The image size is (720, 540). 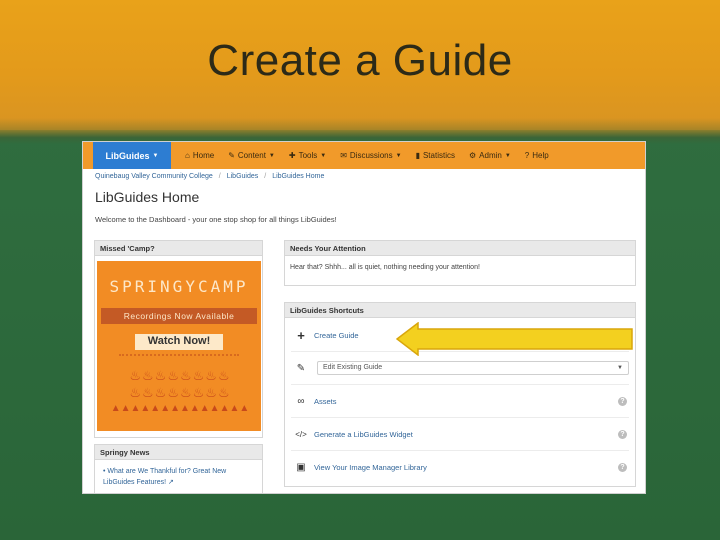 What do you see at coordinates (301, 368) in the screenshot?
I see `pencil-icon: ✎` at bounding box center [301, 368].